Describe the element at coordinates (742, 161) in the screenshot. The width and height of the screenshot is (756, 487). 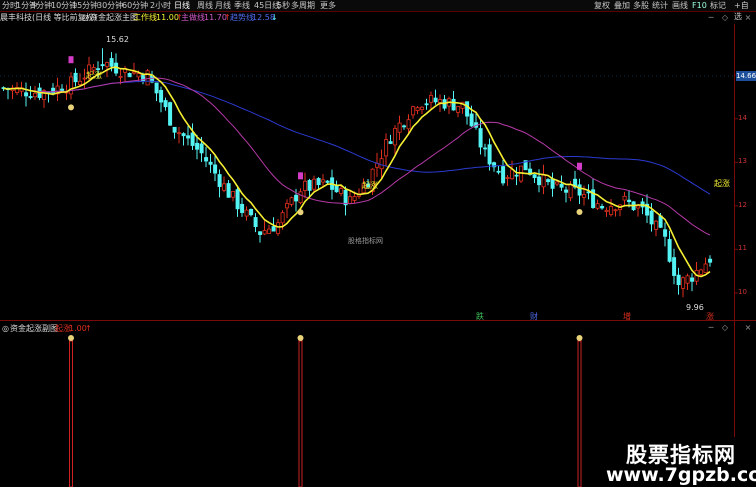
I see `price-axis-label: 13` at that location.